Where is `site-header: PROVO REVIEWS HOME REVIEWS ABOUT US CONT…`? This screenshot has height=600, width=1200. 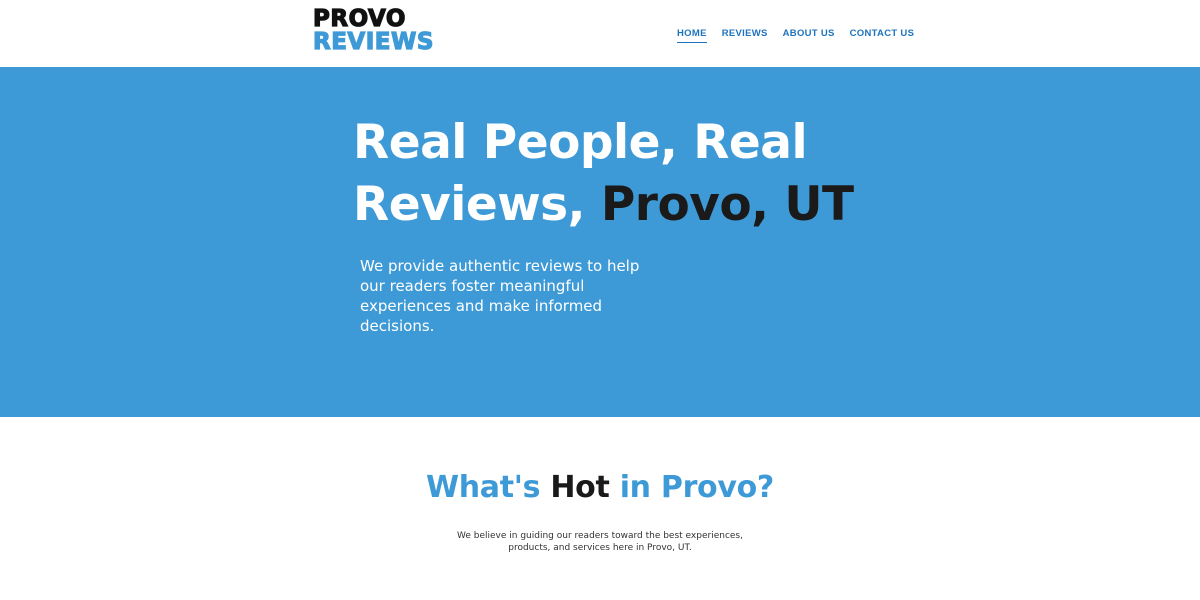
site-header: PROVO REVIEWS HOME REVIEWS ABOUT US CONT… is located at coordinates (600, 33).